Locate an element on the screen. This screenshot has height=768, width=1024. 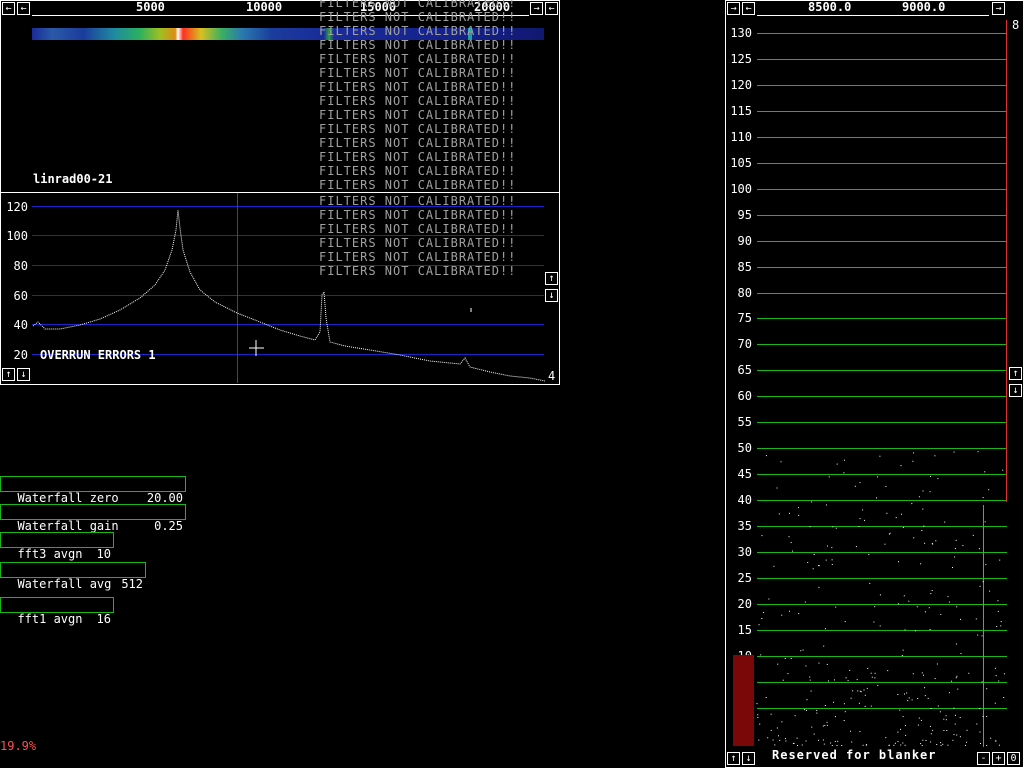
fft3-avgn-param: fft3 avgn 10 is located at coordinates (57, 546).